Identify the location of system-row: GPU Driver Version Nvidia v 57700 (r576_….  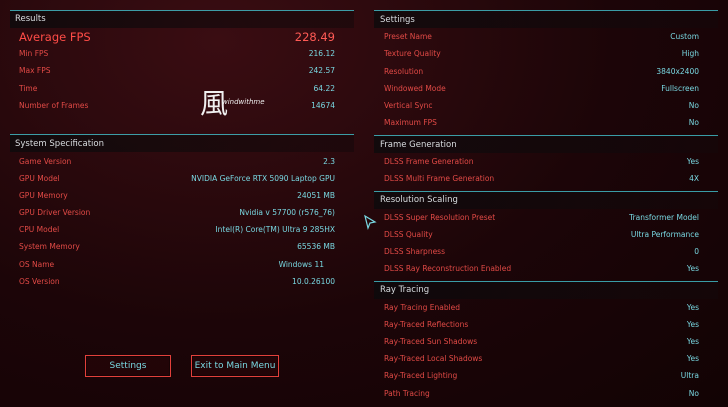
(177, 212).